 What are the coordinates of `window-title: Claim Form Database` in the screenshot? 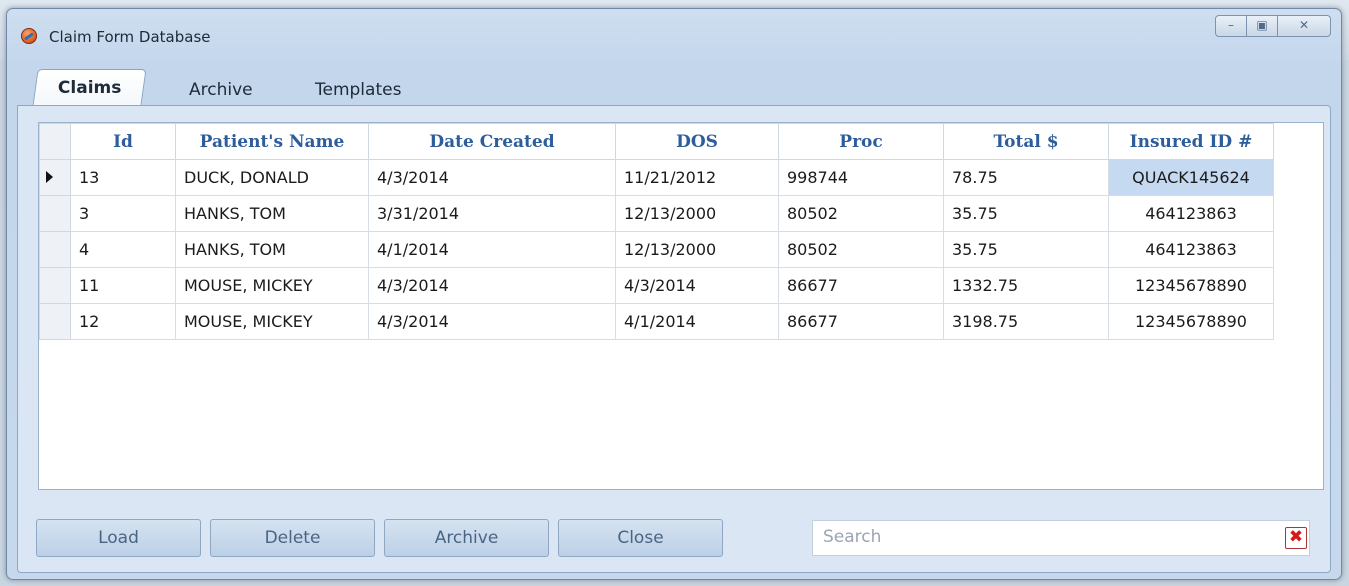 It's located at (130, 37).